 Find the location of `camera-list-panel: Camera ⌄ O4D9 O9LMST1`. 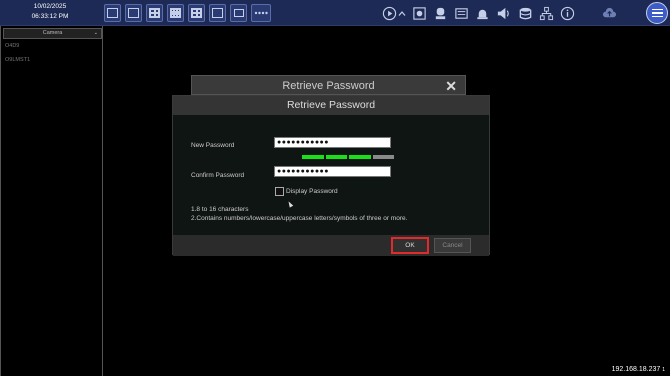

camera-list-panel: Camera ⌄ O4D9 O9LMST1 is located at coordinates (51, 201).